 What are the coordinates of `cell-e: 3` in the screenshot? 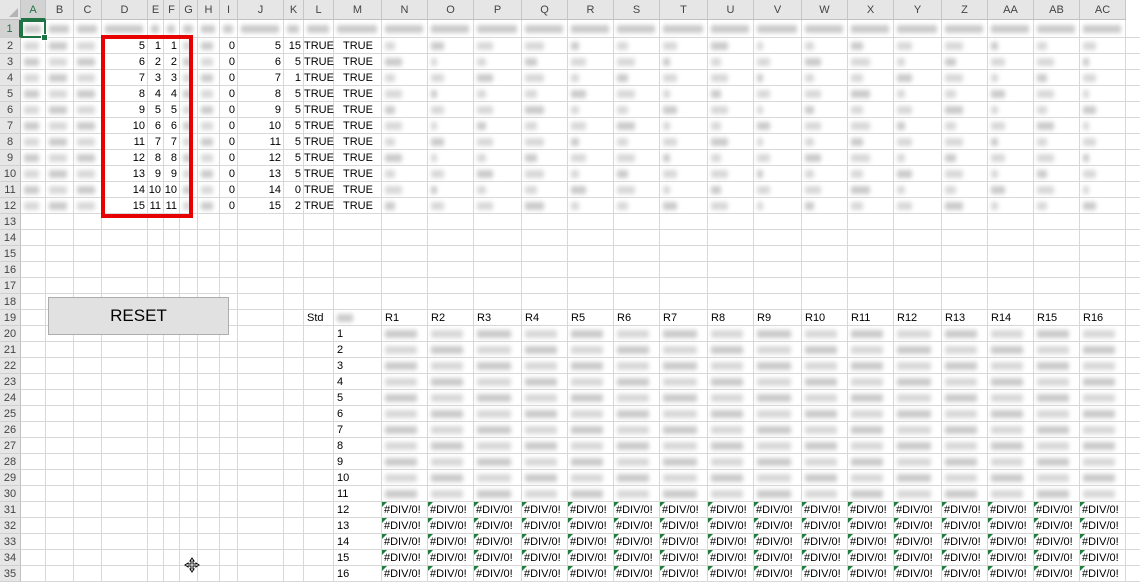 It's located at (156, 78).